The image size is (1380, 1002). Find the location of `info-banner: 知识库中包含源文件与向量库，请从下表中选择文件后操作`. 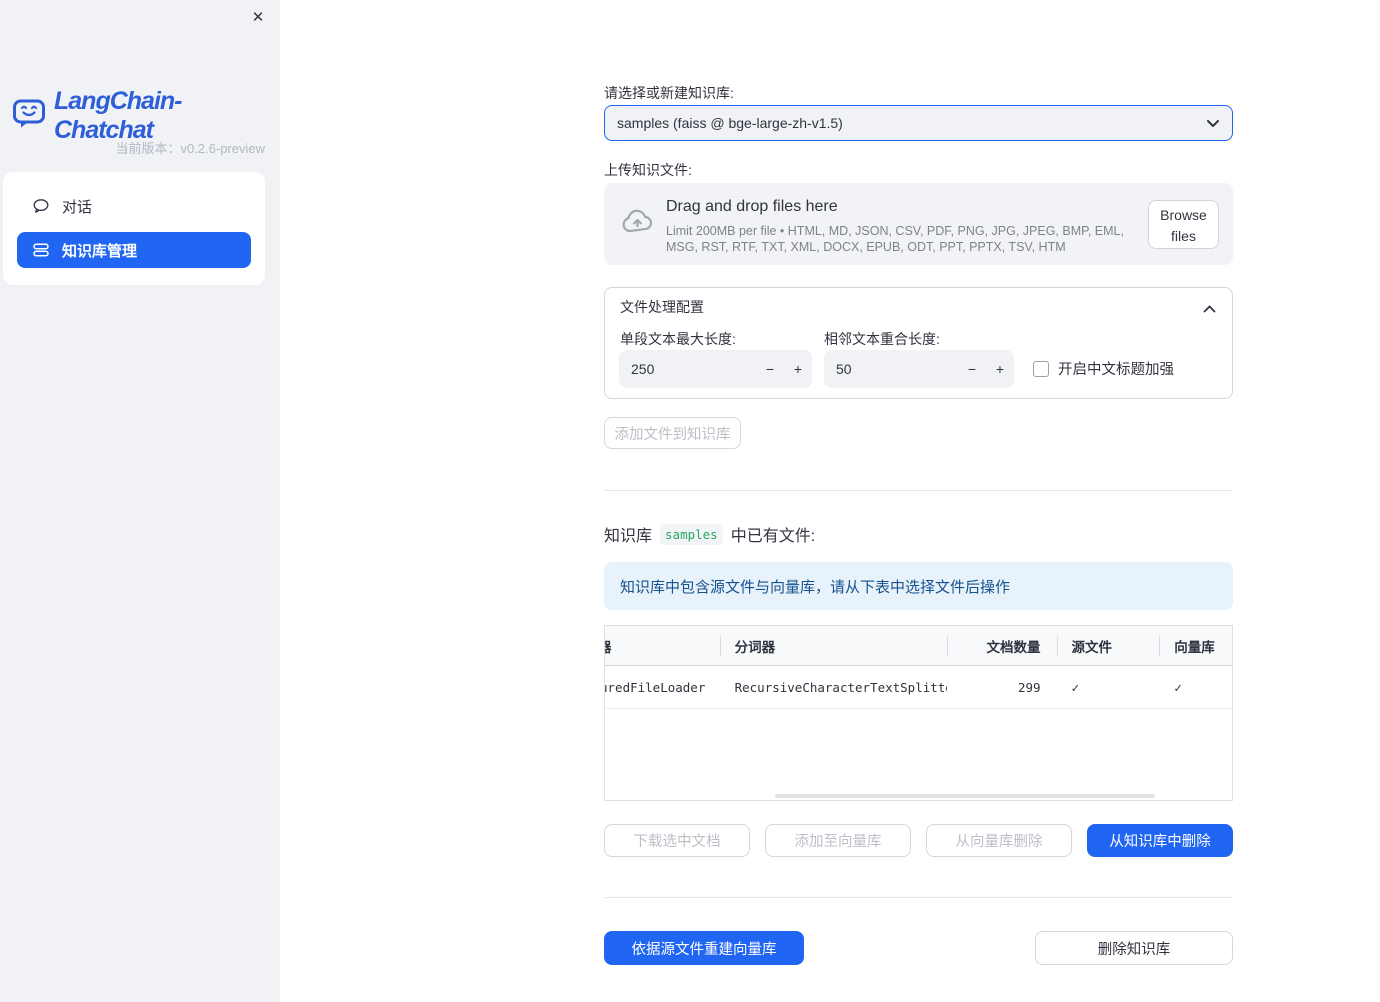

info-banner: 知识库中包含源文件与向量库，请从下表中选择文件后操作 is located at coordinates (918, 586).